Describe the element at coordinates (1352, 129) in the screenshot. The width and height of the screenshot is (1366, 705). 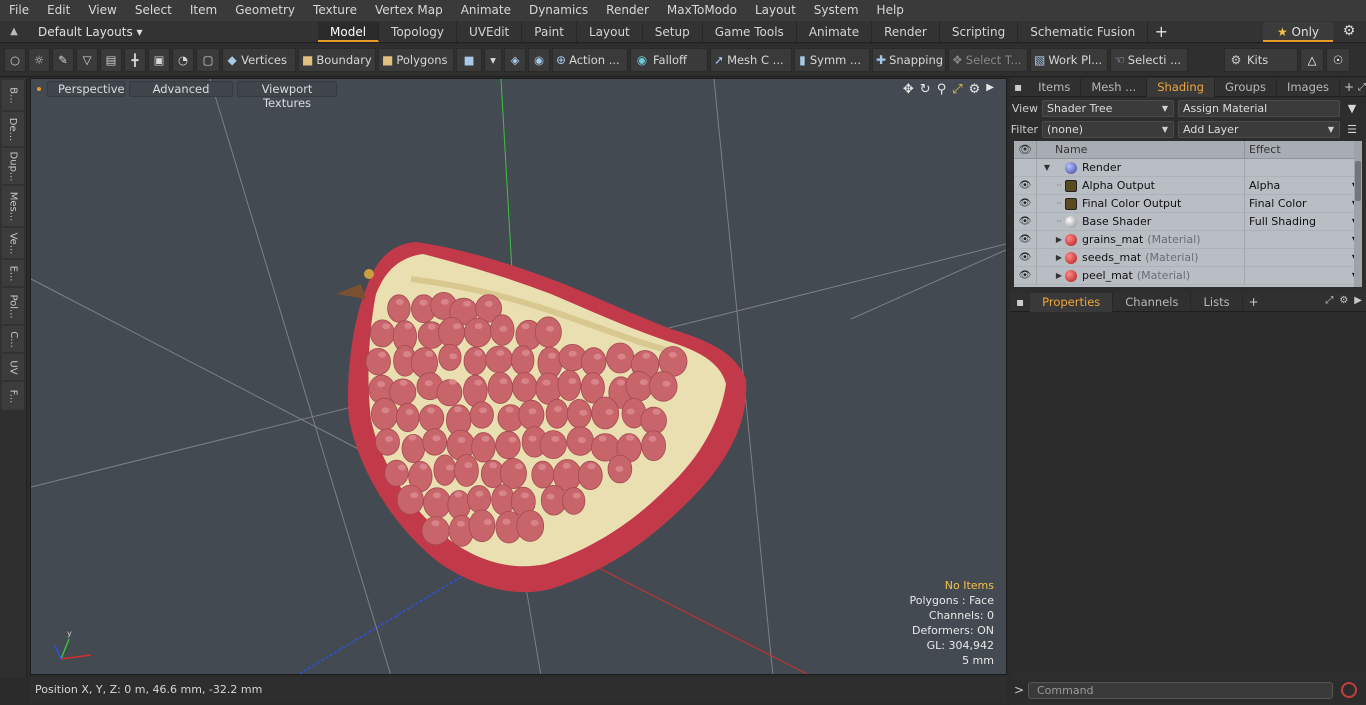
I see `list-options-icon: ☰` at that location.